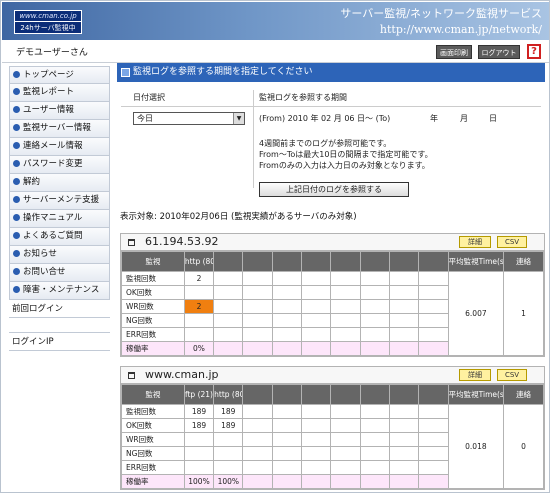  I want to click on row-label: ERR回数, so click(153, 334).